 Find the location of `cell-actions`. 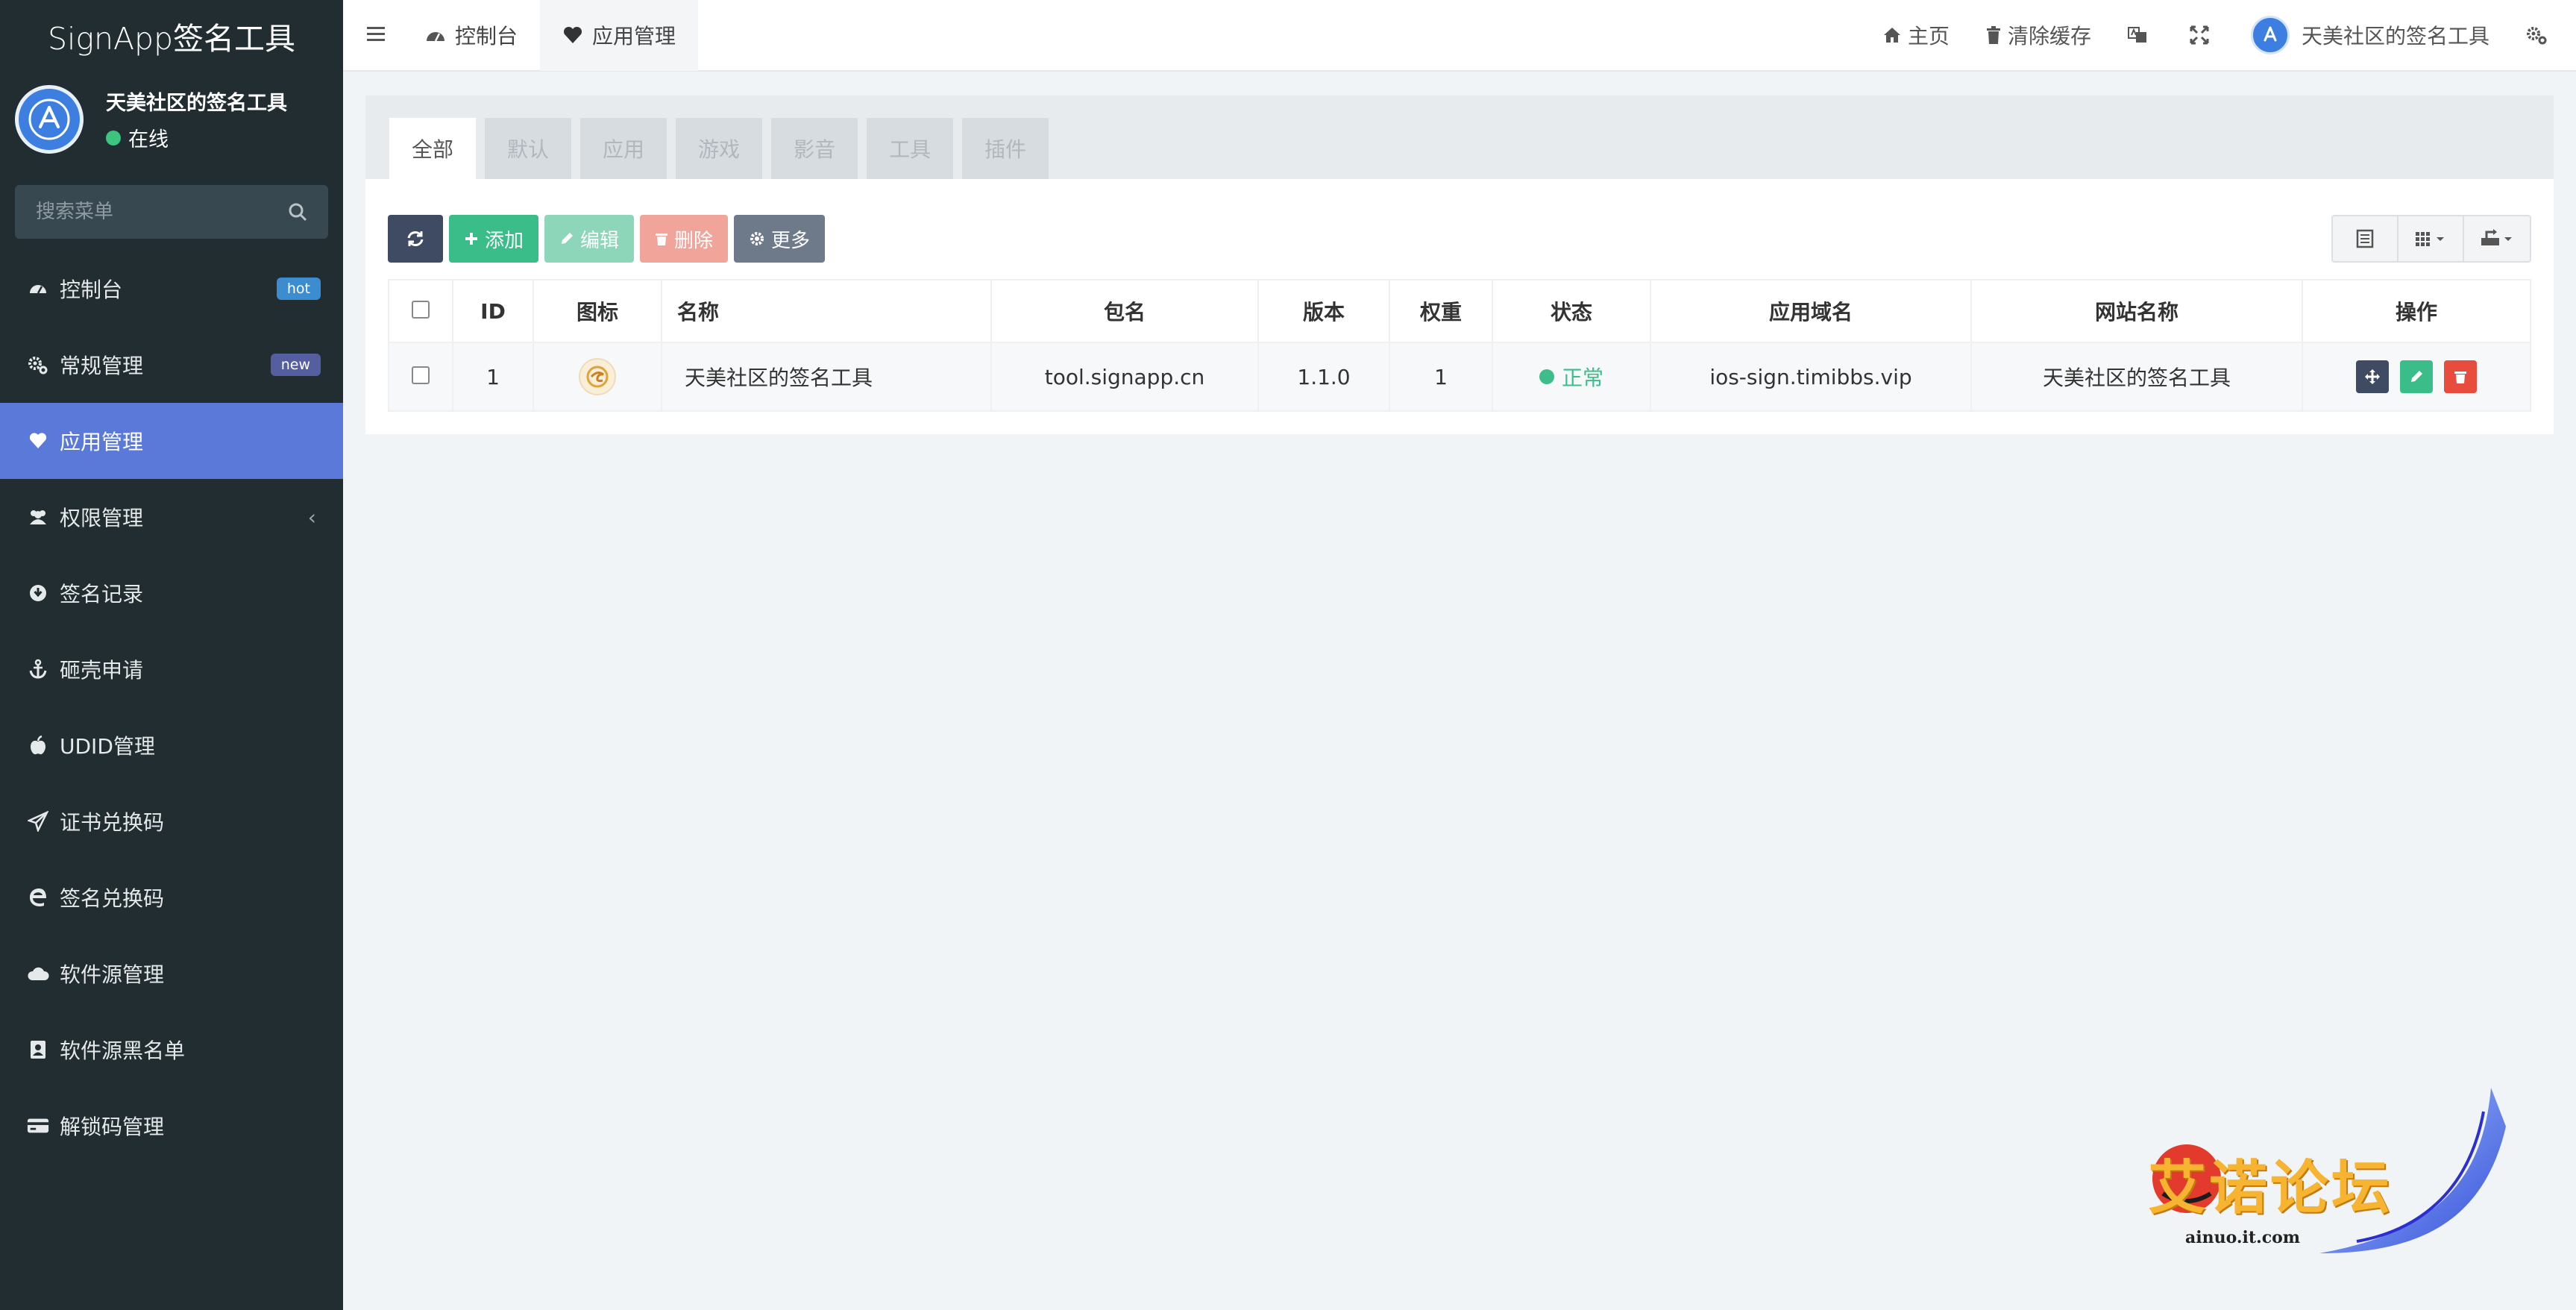

cell-actions is located at coordinates (2416, 377).